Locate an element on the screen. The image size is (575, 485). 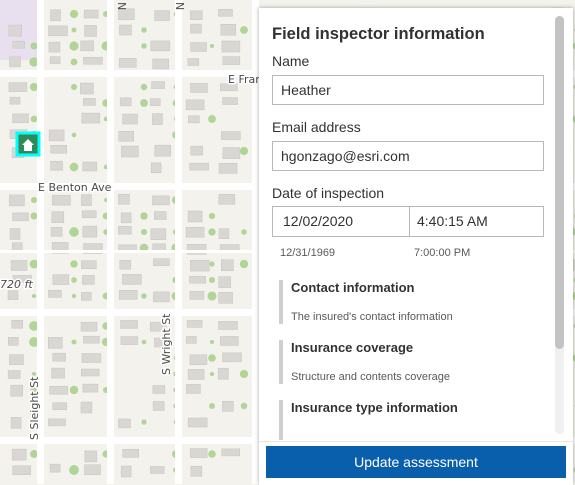
selected-feature is located at coordinates (28, 144).